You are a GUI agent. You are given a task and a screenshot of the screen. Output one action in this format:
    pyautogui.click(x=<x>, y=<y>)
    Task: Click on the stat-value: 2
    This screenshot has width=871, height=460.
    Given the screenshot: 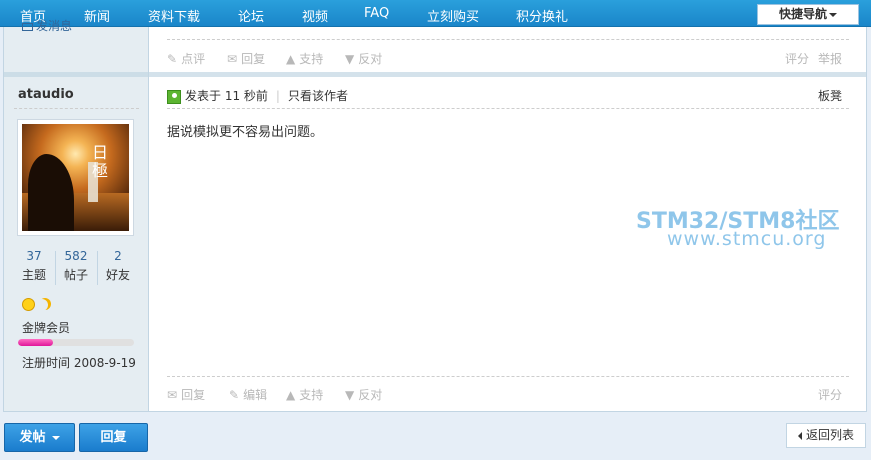 What is the action you would take?
    pyautogui.click(x=118, y=256)
    